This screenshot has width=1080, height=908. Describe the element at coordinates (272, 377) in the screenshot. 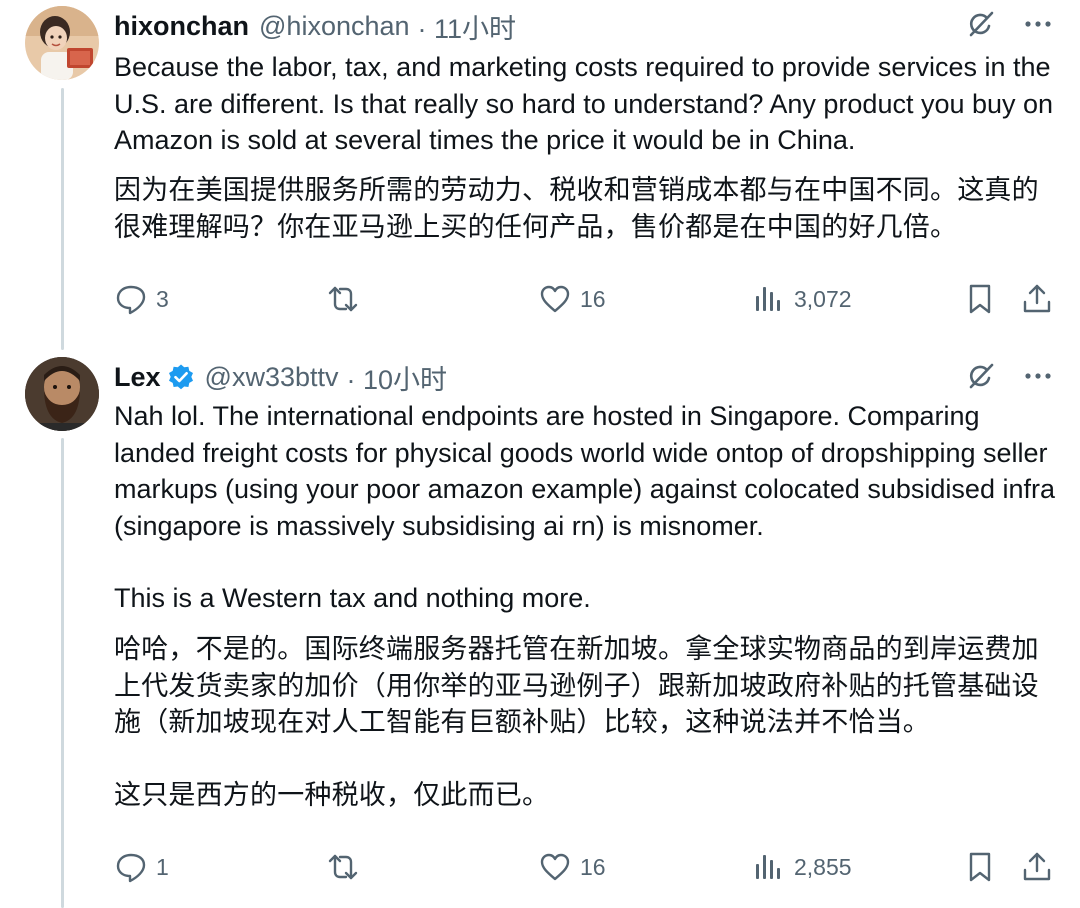

I see `author-handle: @xw33bttv` at that location.